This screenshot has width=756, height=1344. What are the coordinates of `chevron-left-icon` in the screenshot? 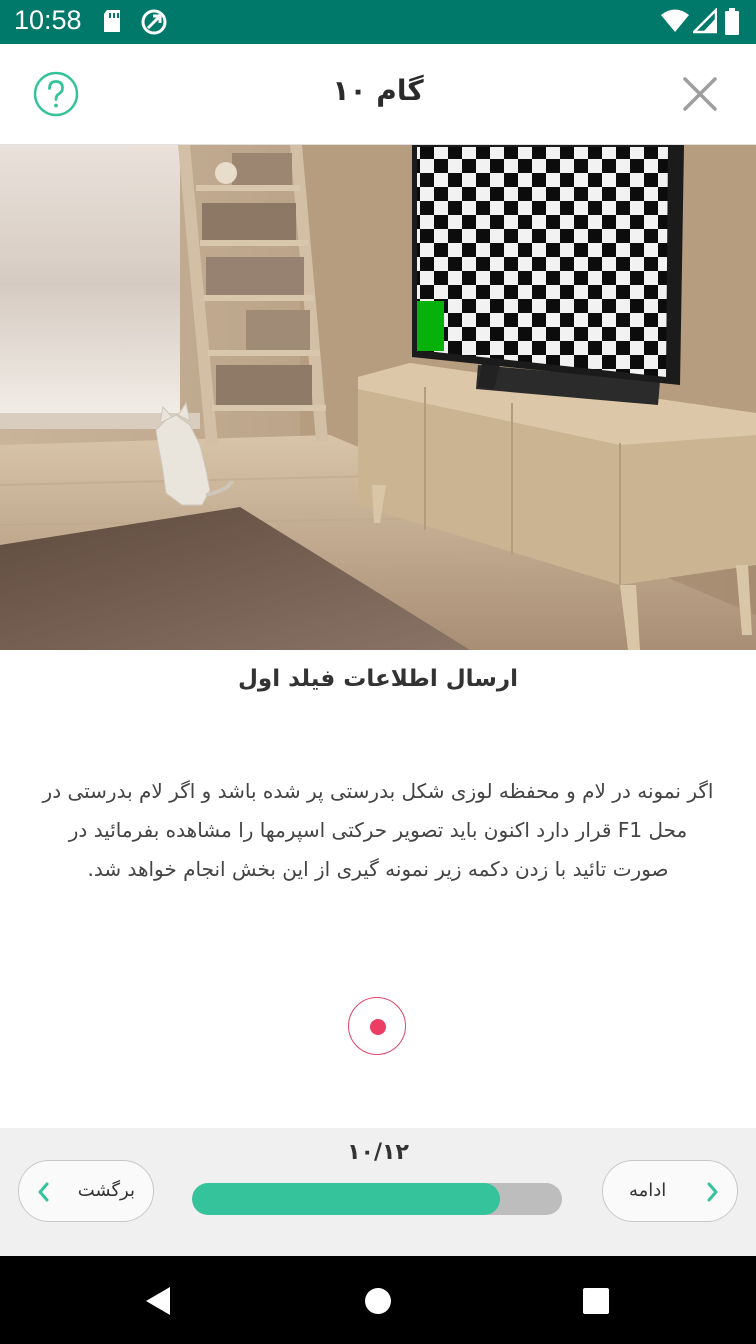 It's located at (43, 1192).